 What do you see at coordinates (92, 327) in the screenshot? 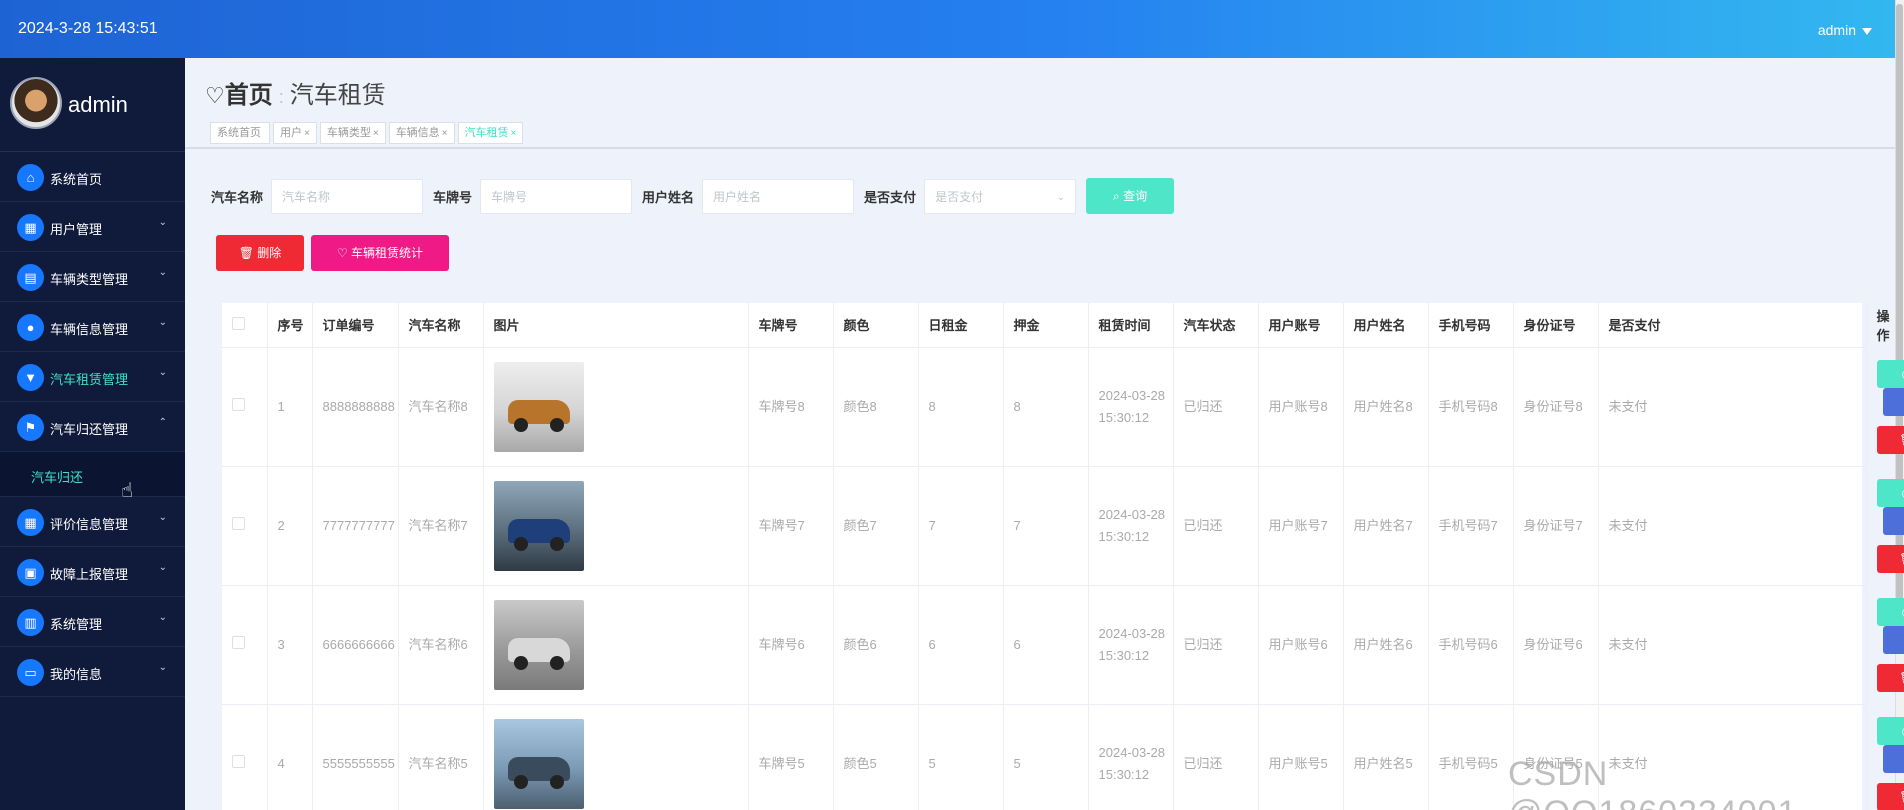
I see `sidebar-item: ● 车辆信息管理 ⌄` at bounding box center [92, 327].